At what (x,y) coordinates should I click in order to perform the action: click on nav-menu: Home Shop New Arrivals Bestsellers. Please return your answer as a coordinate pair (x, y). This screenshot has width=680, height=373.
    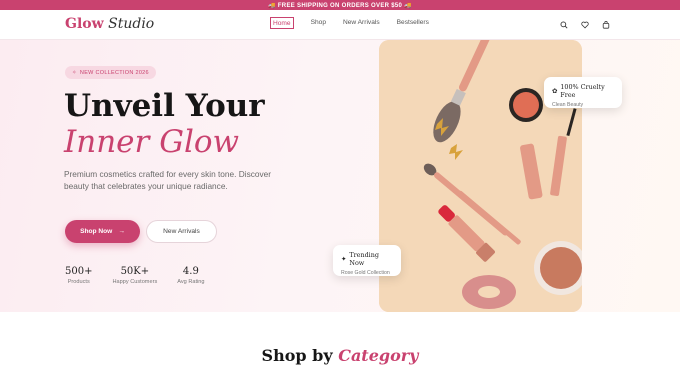
    Looking at the image, I should click on (358, 23).